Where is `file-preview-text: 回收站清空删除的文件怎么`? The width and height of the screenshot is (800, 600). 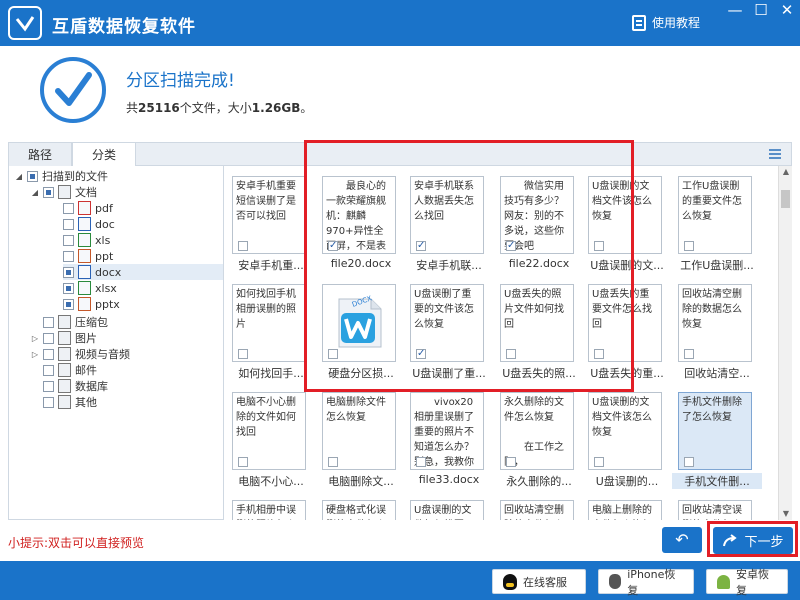 file-preview-text: 回收站清空删除的文件怎么 is located at coordinates (534, 510).